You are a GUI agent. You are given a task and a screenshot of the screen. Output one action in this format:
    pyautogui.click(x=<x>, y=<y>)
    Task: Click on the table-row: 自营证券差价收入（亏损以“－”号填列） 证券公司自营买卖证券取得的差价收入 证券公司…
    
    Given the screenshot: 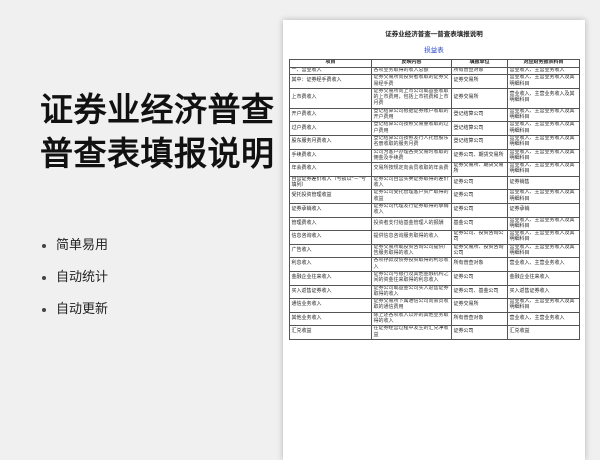 What is the action you would take?
    pyautogui.click(x=434, y=183)
    